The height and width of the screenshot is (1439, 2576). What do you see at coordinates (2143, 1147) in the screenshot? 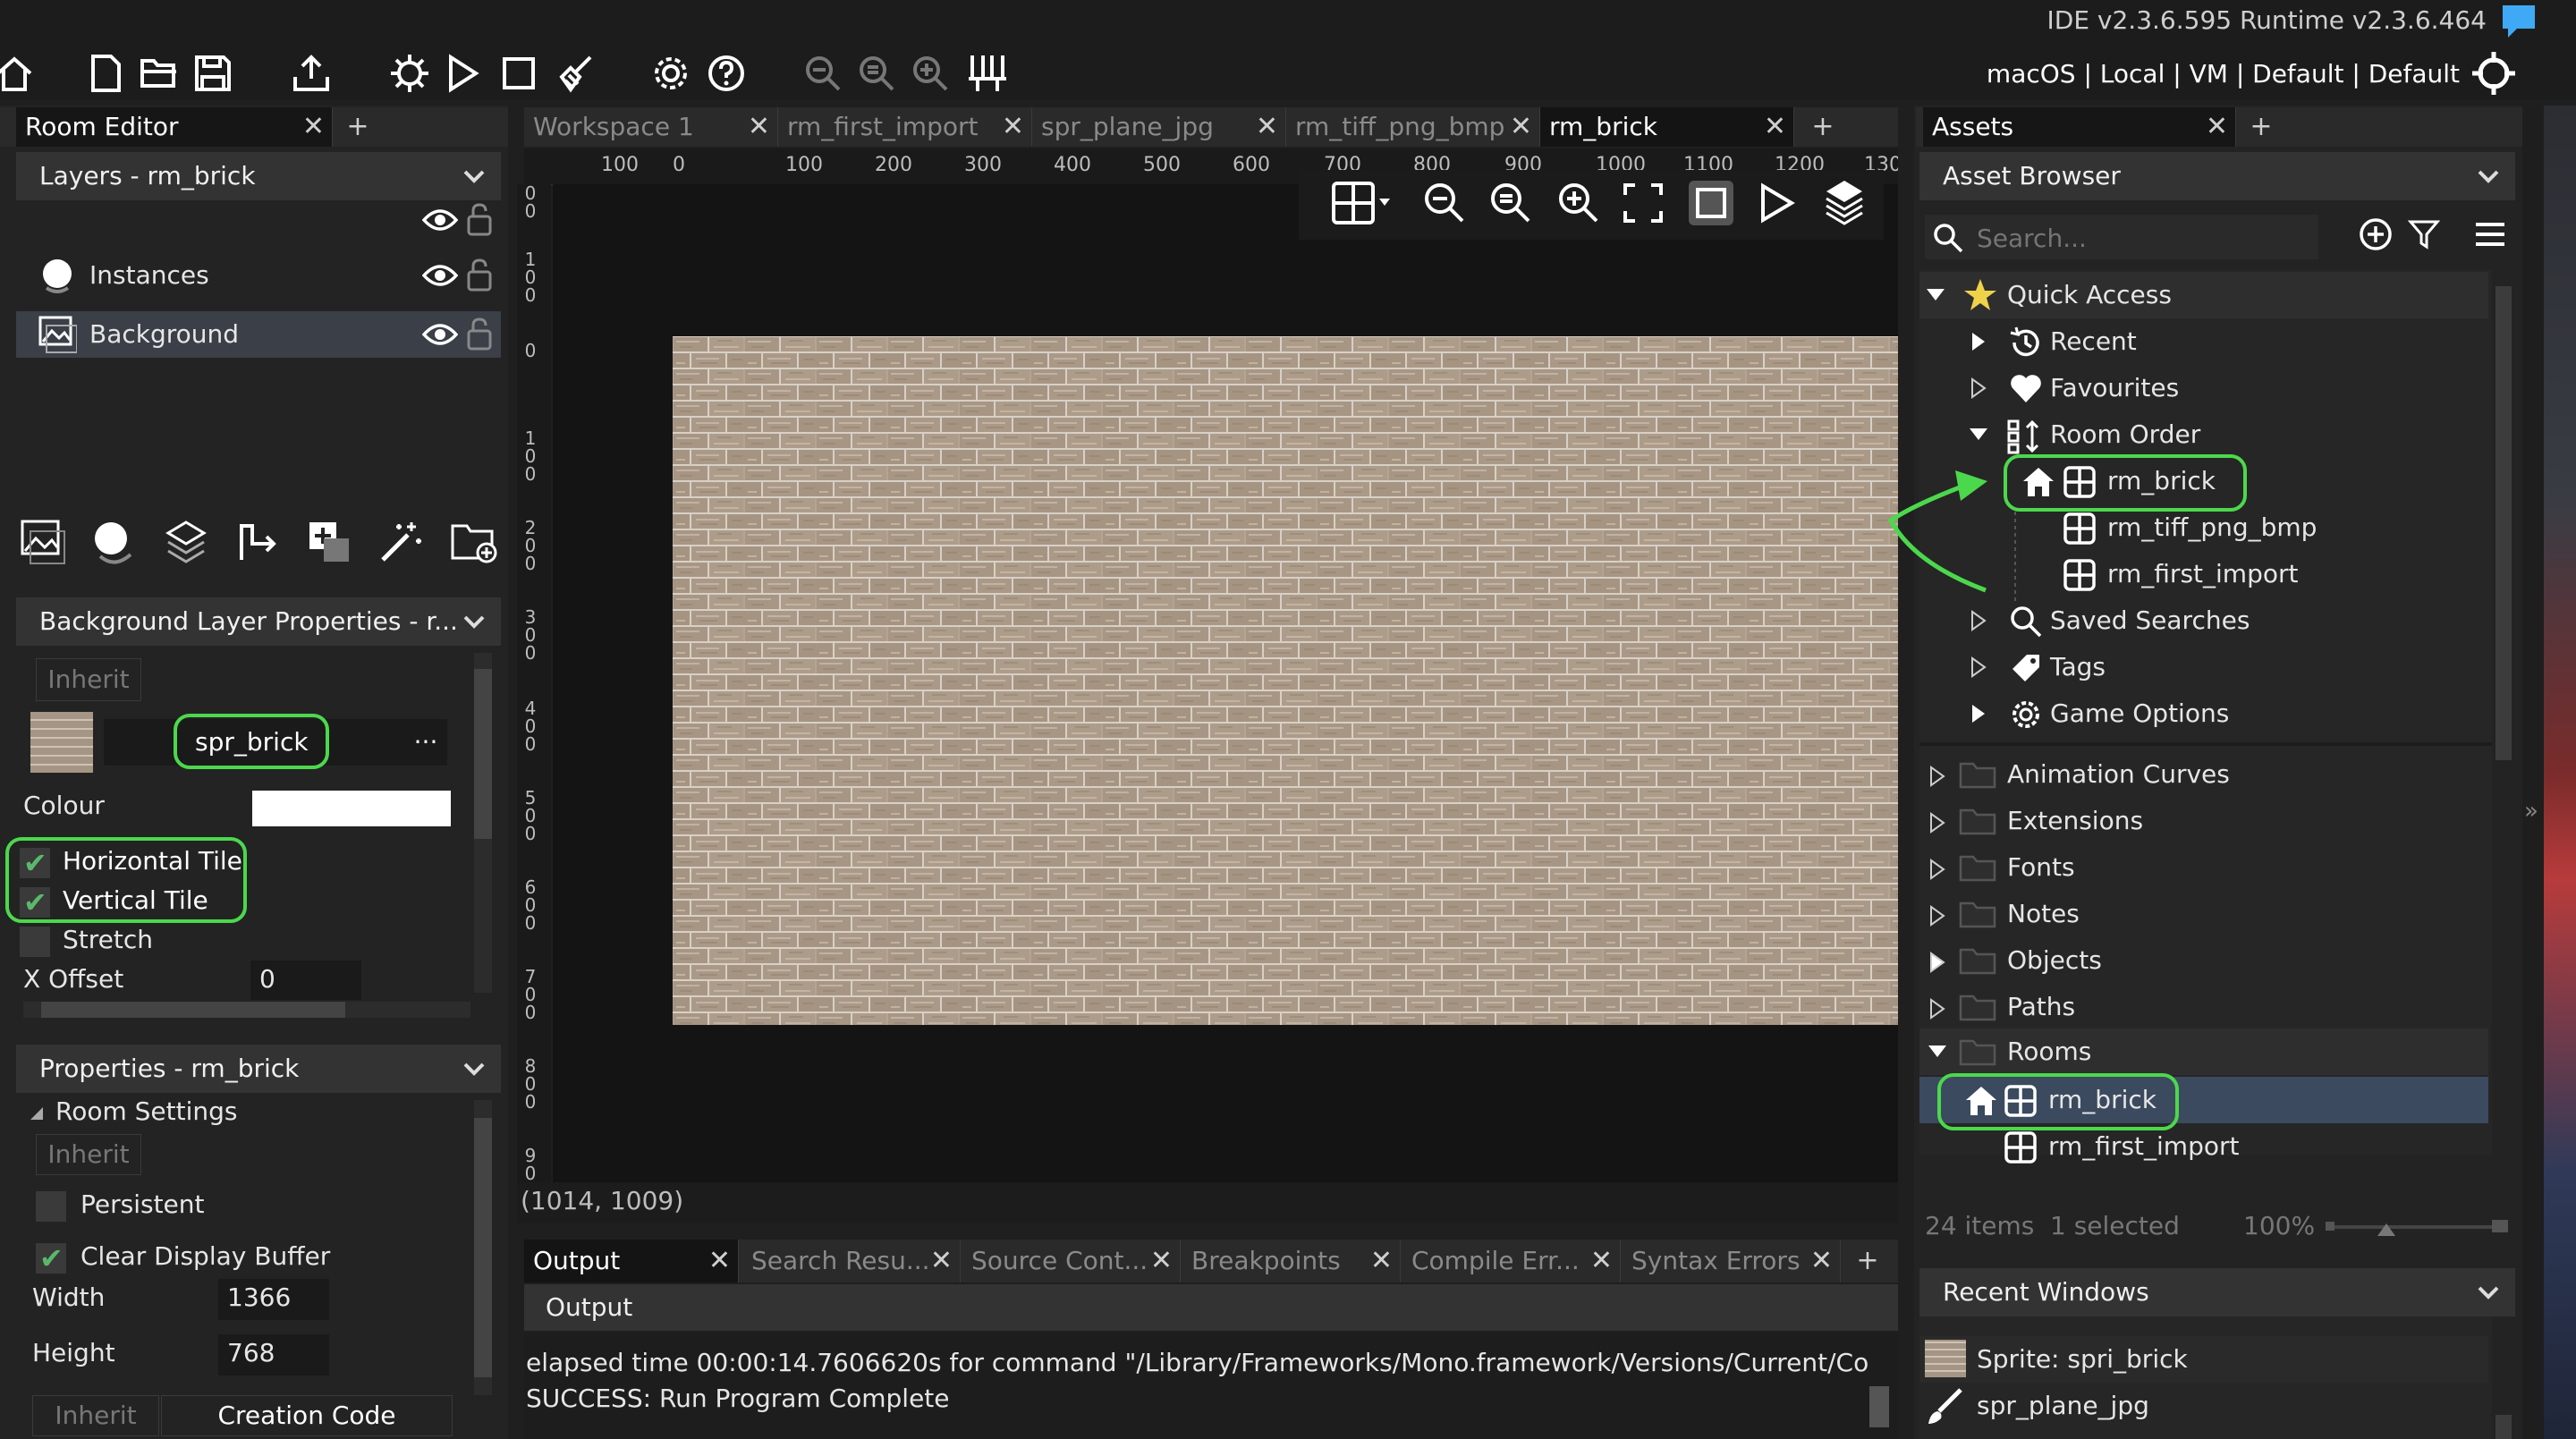
I see `tree-item-room: rm_first_import` at bounding box center [2143, 1147].